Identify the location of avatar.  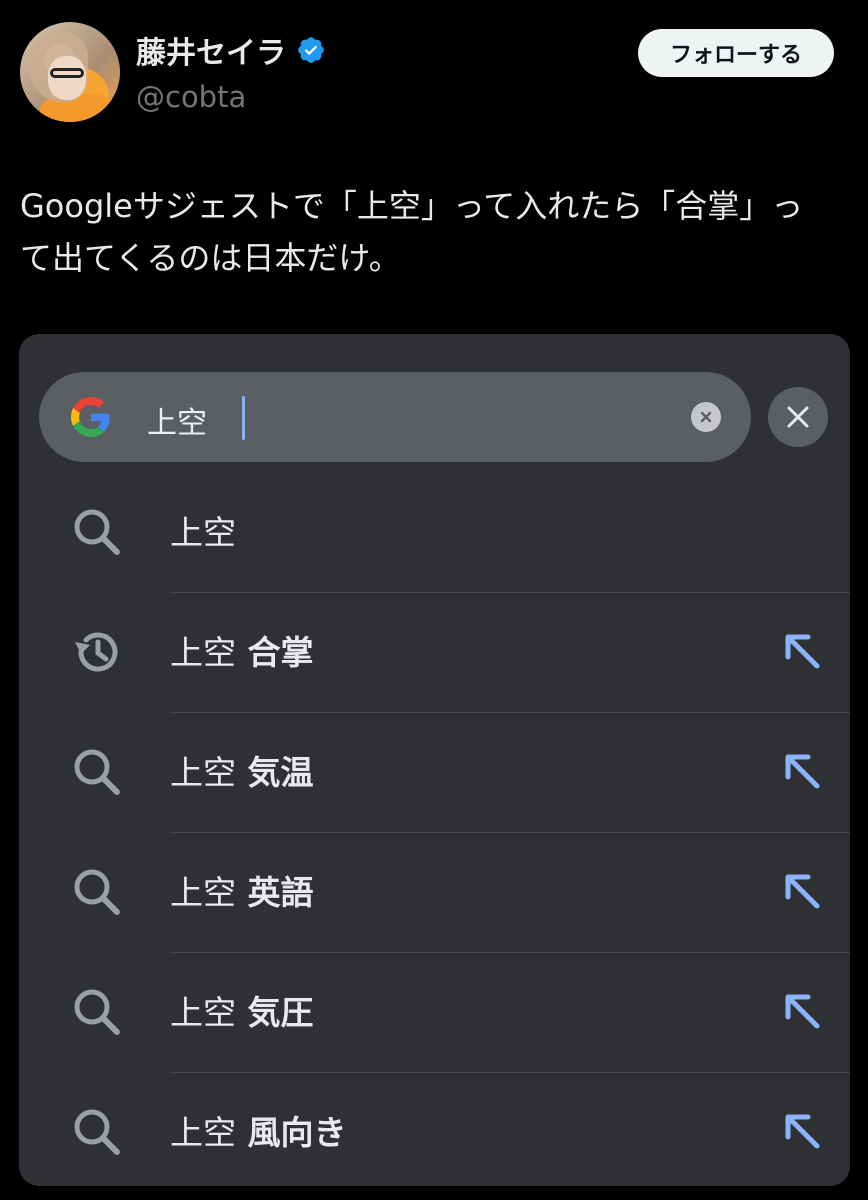
(70, 72).